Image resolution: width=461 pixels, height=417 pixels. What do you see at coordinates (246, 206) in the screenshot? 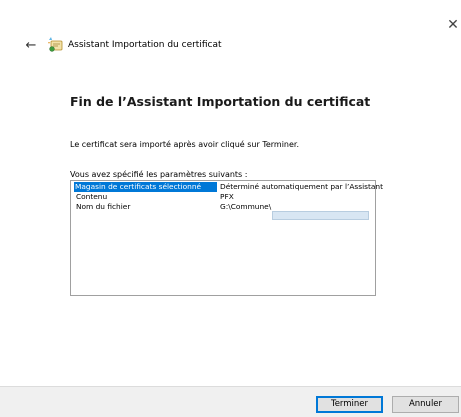
I see `params-value: G:\Commune\` at bounding box center [246, 206].